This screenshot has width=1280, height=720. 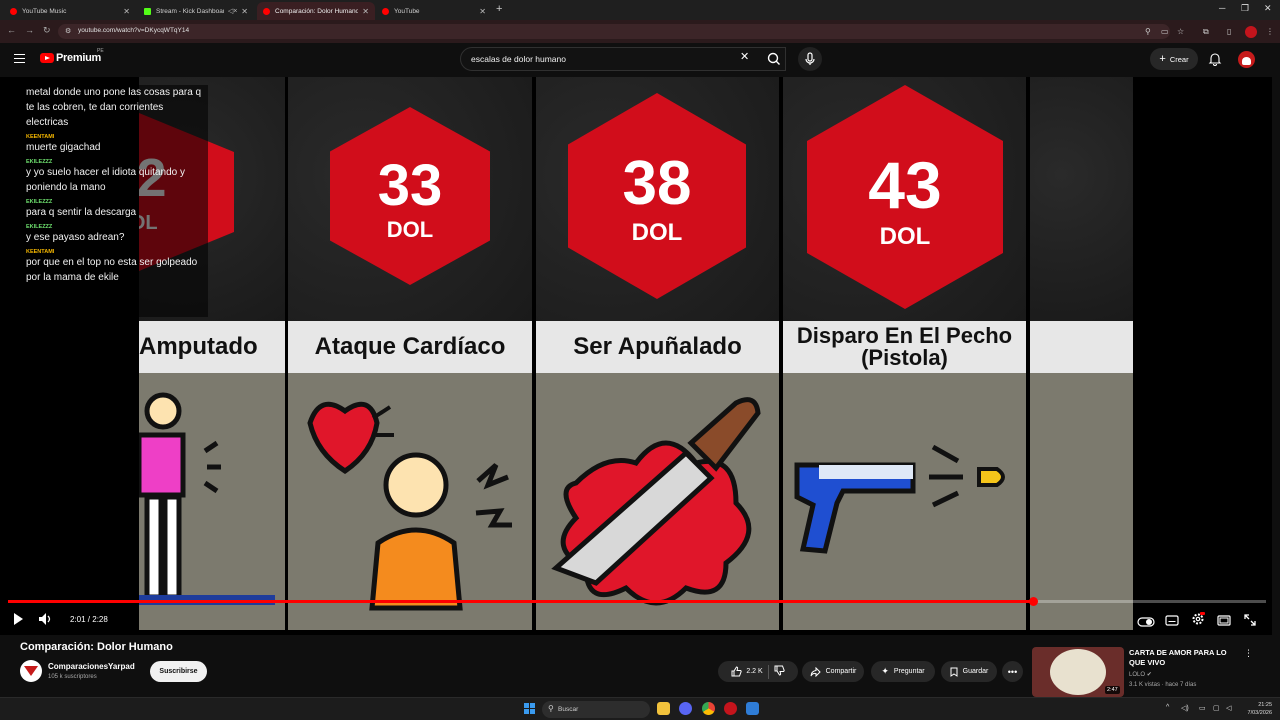 I want to click on pain-card-label: Ser Apuñalado, so click(x=657, y=347).